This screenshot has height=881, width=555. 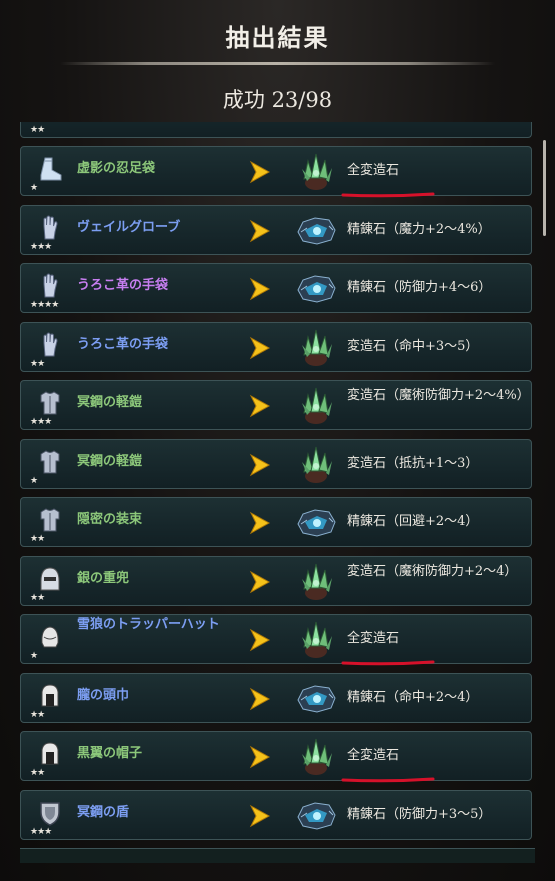 What do you see at coordinates (419, 229) in the screenshot?
I see `result-text: 精錬石（魔力+2～4%）` at bounding box center [419, 229].